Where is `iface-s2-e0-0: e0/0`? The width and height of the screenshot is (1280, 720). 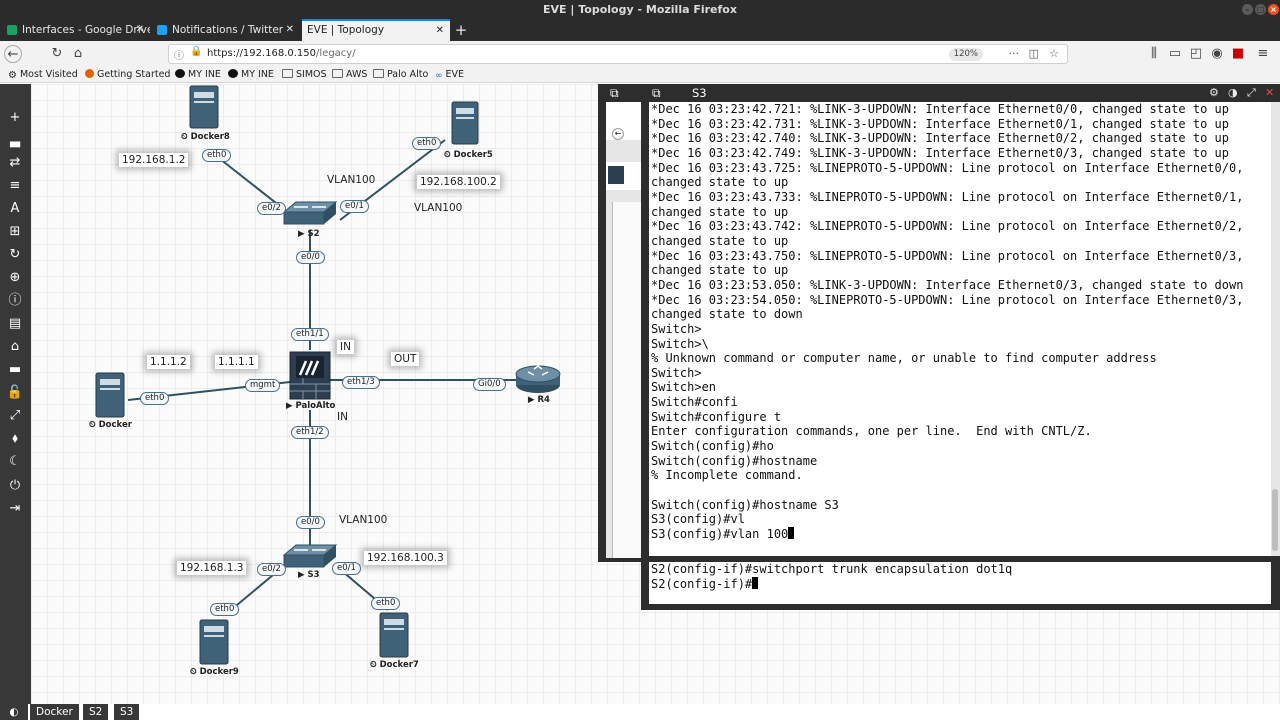 iface-s2-e0-0: e0/0 is located at coordinates (310, 257).